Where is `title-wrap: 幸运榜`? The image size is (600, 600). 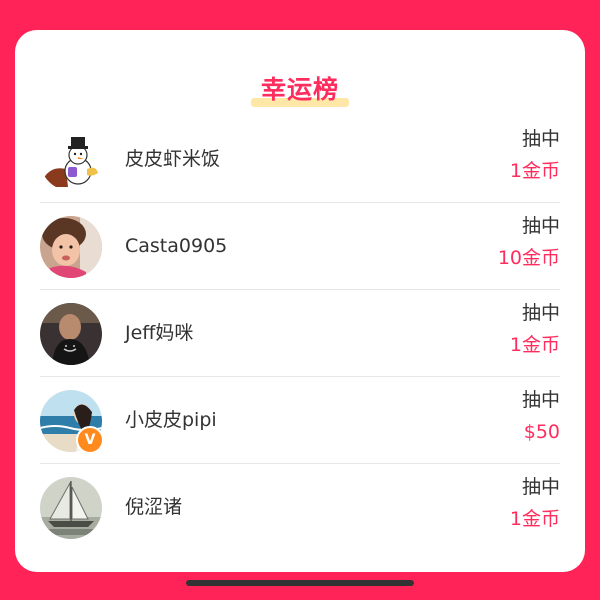
title-wrap: 幸运榜 is located at coordinates (299, 90).